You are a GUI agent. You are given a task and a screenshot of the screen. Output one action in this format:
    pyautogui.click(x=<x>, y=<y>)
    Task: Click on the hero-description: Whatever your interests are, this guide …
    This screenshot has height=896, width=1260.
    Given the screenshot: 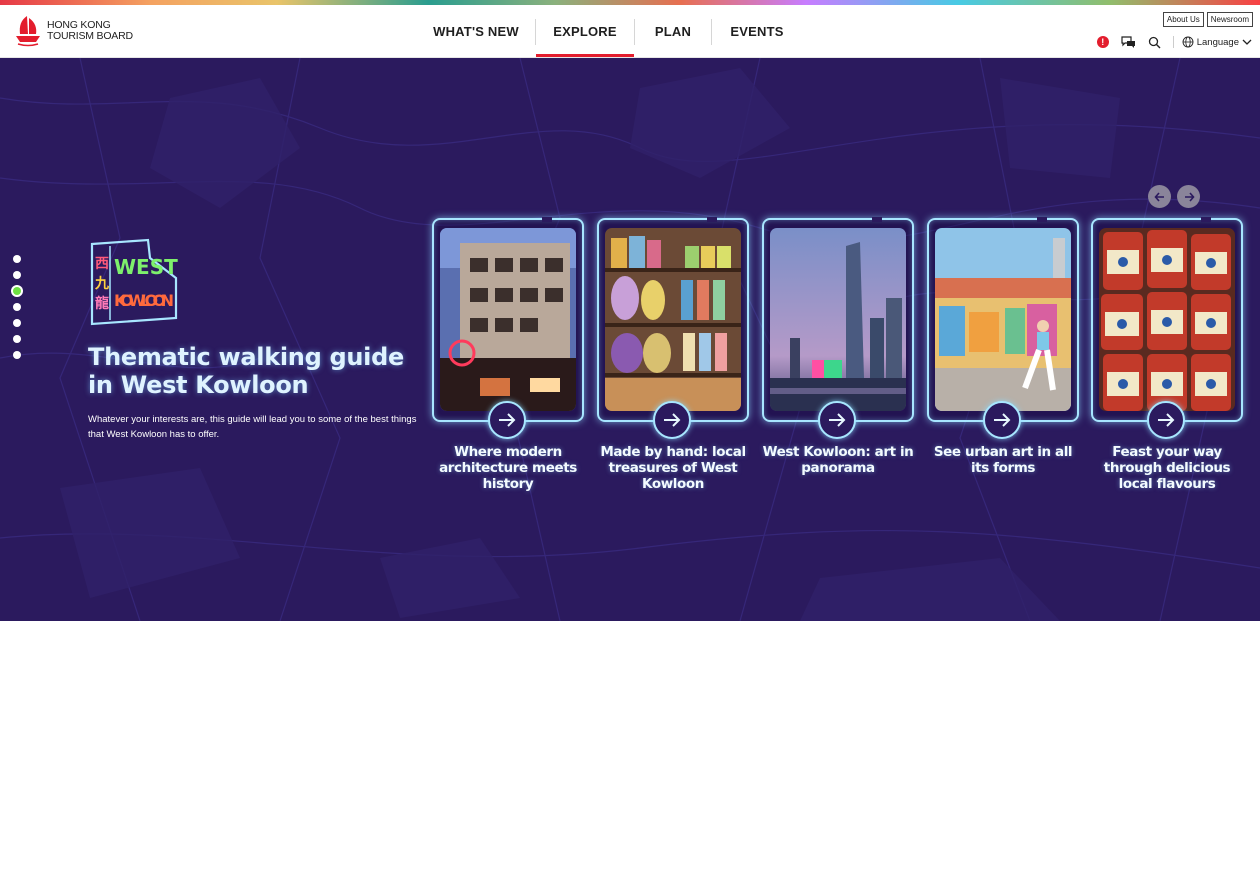 What is the action you would take?
    pyautogui.click(x=252, y=427)
    